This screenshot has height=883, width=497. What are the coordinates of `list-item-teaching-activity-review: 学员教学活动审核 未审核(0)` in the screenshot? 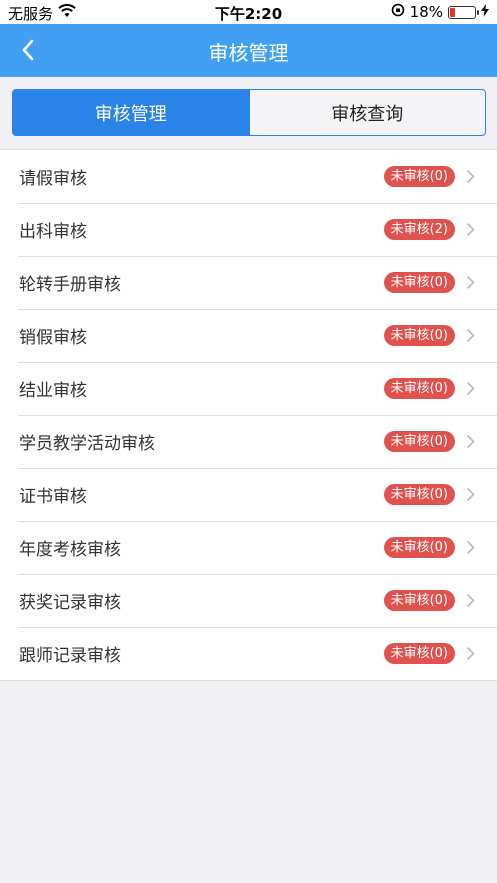 It's located at (248, 441).